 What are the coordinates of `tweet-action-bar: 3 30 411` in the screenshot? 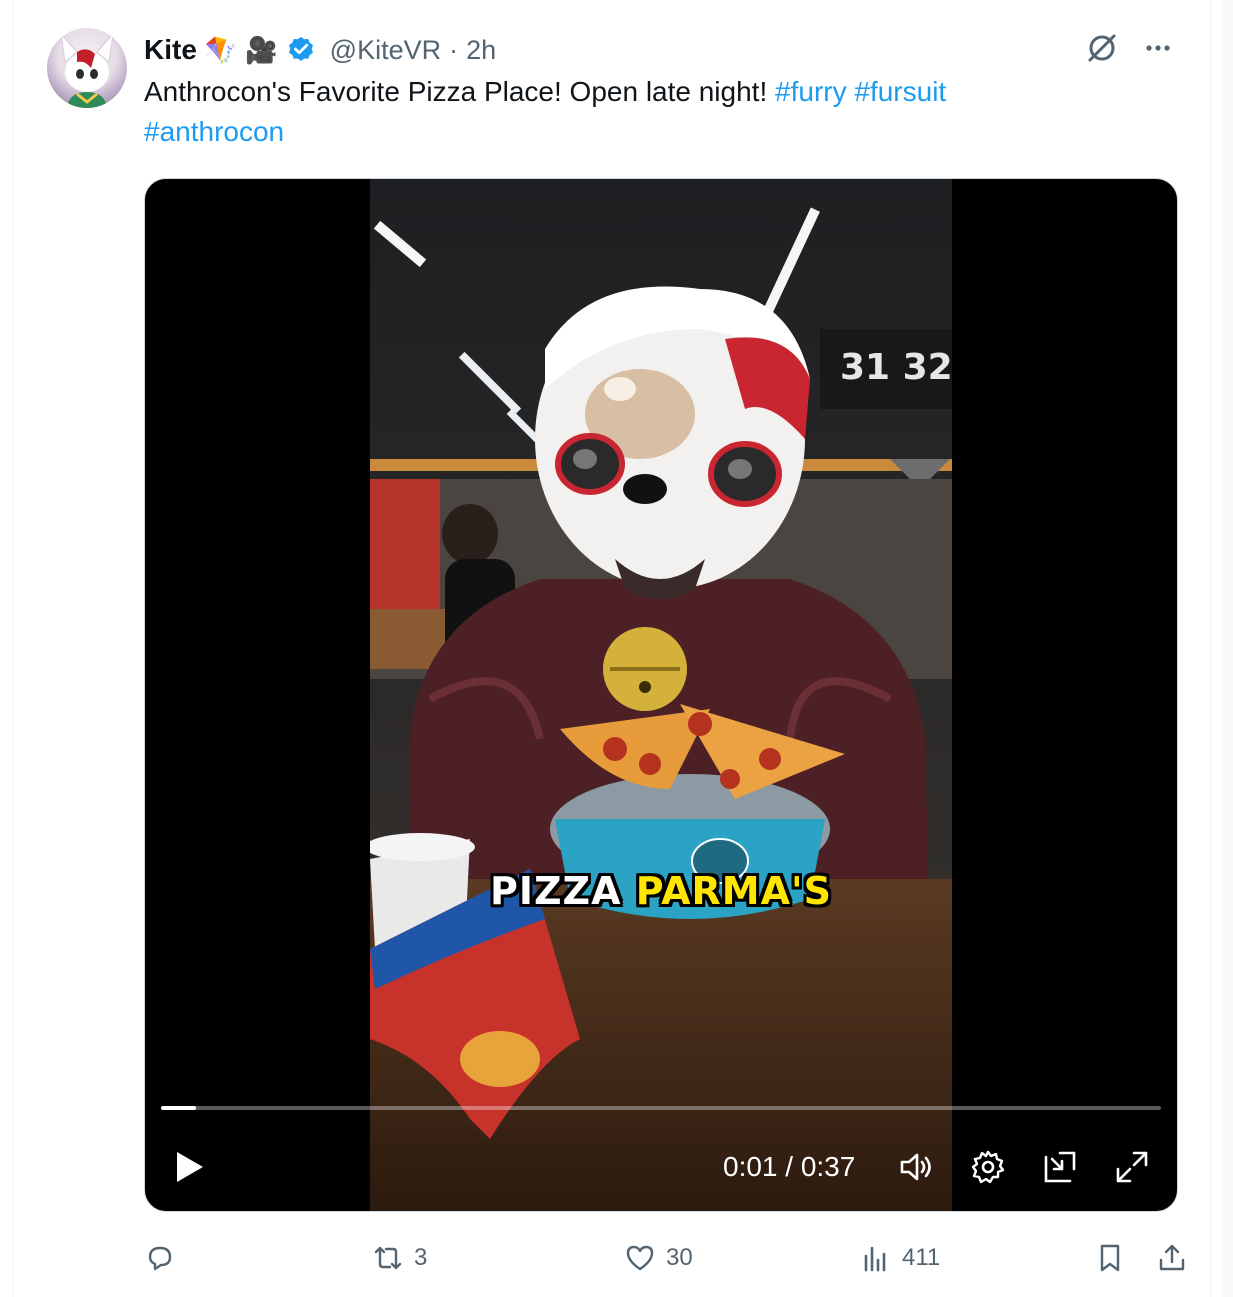 It's located at (664, 1258).